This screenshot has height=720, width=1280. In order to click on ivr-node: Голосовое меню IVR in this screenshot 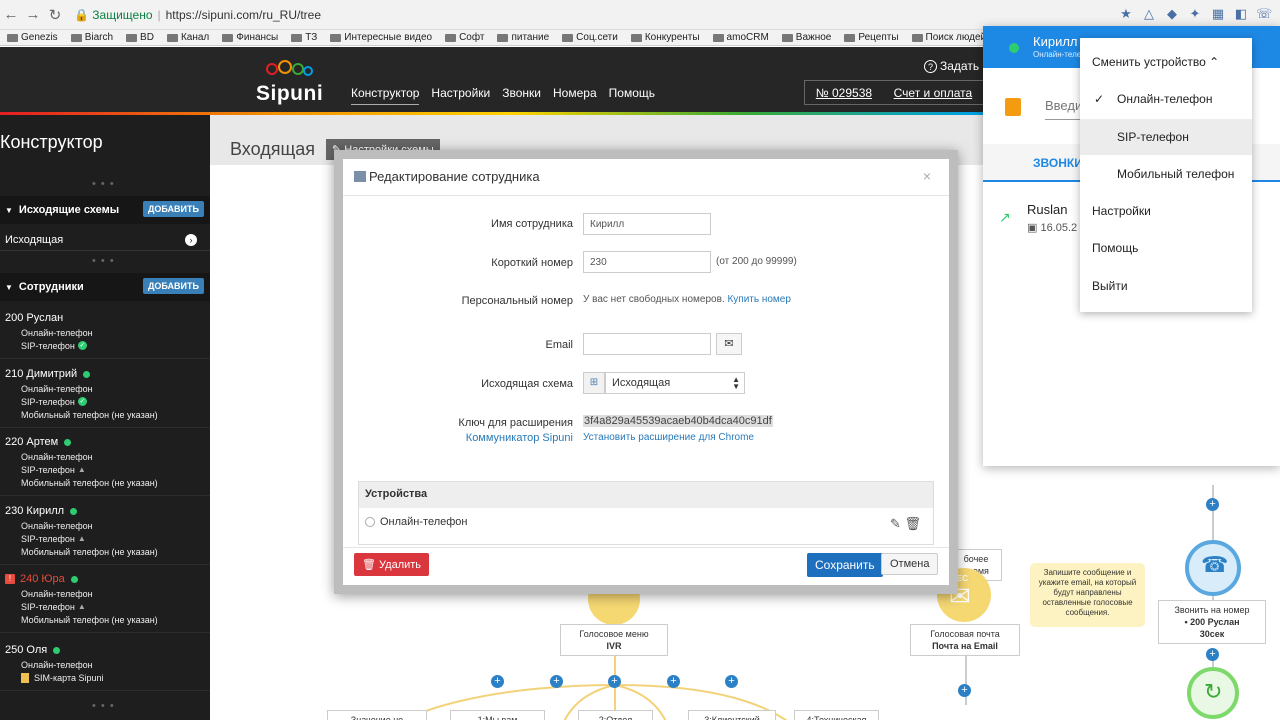, I will do `click(614, 640)`.